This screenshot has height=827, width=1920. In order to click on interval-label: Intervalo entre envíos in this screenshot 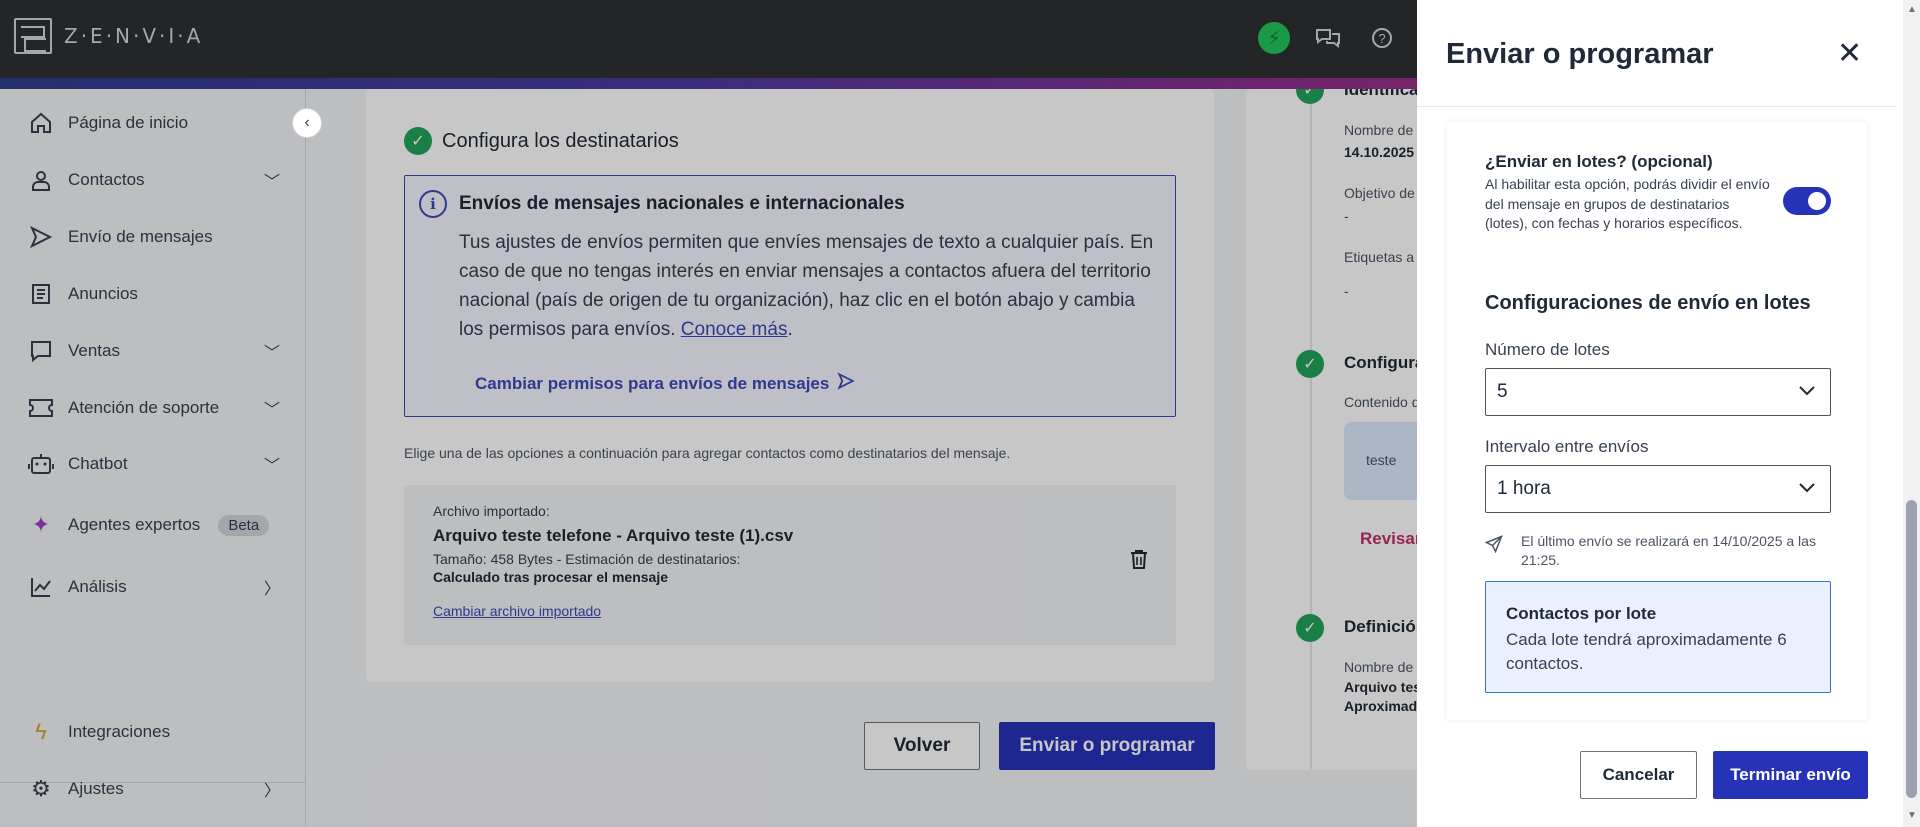, I will do `click(1567, 446)`.